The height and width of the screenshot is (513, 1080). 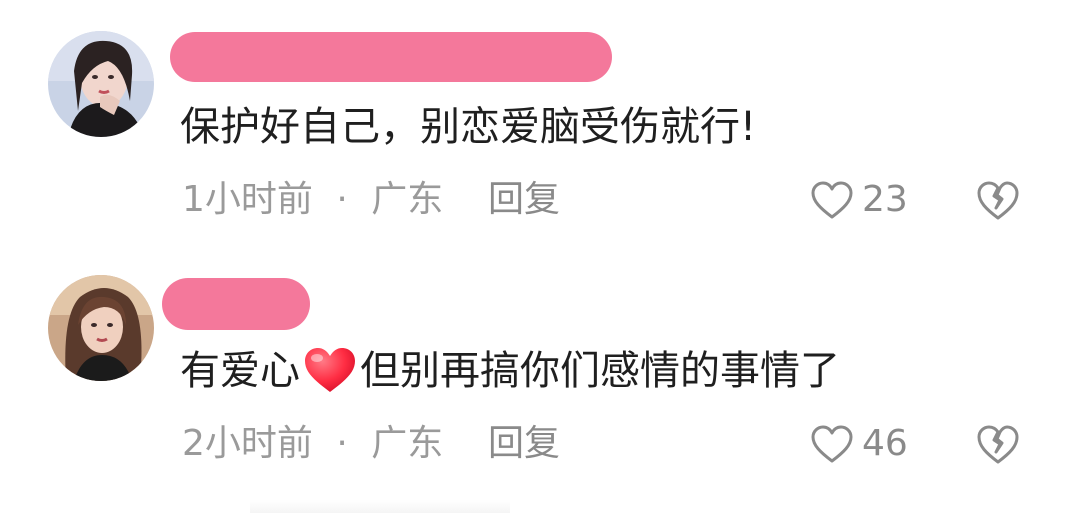 I want to click on comment-text: 有爱心 但别再搞你们感情的事情了, so click(x=510, y=371).